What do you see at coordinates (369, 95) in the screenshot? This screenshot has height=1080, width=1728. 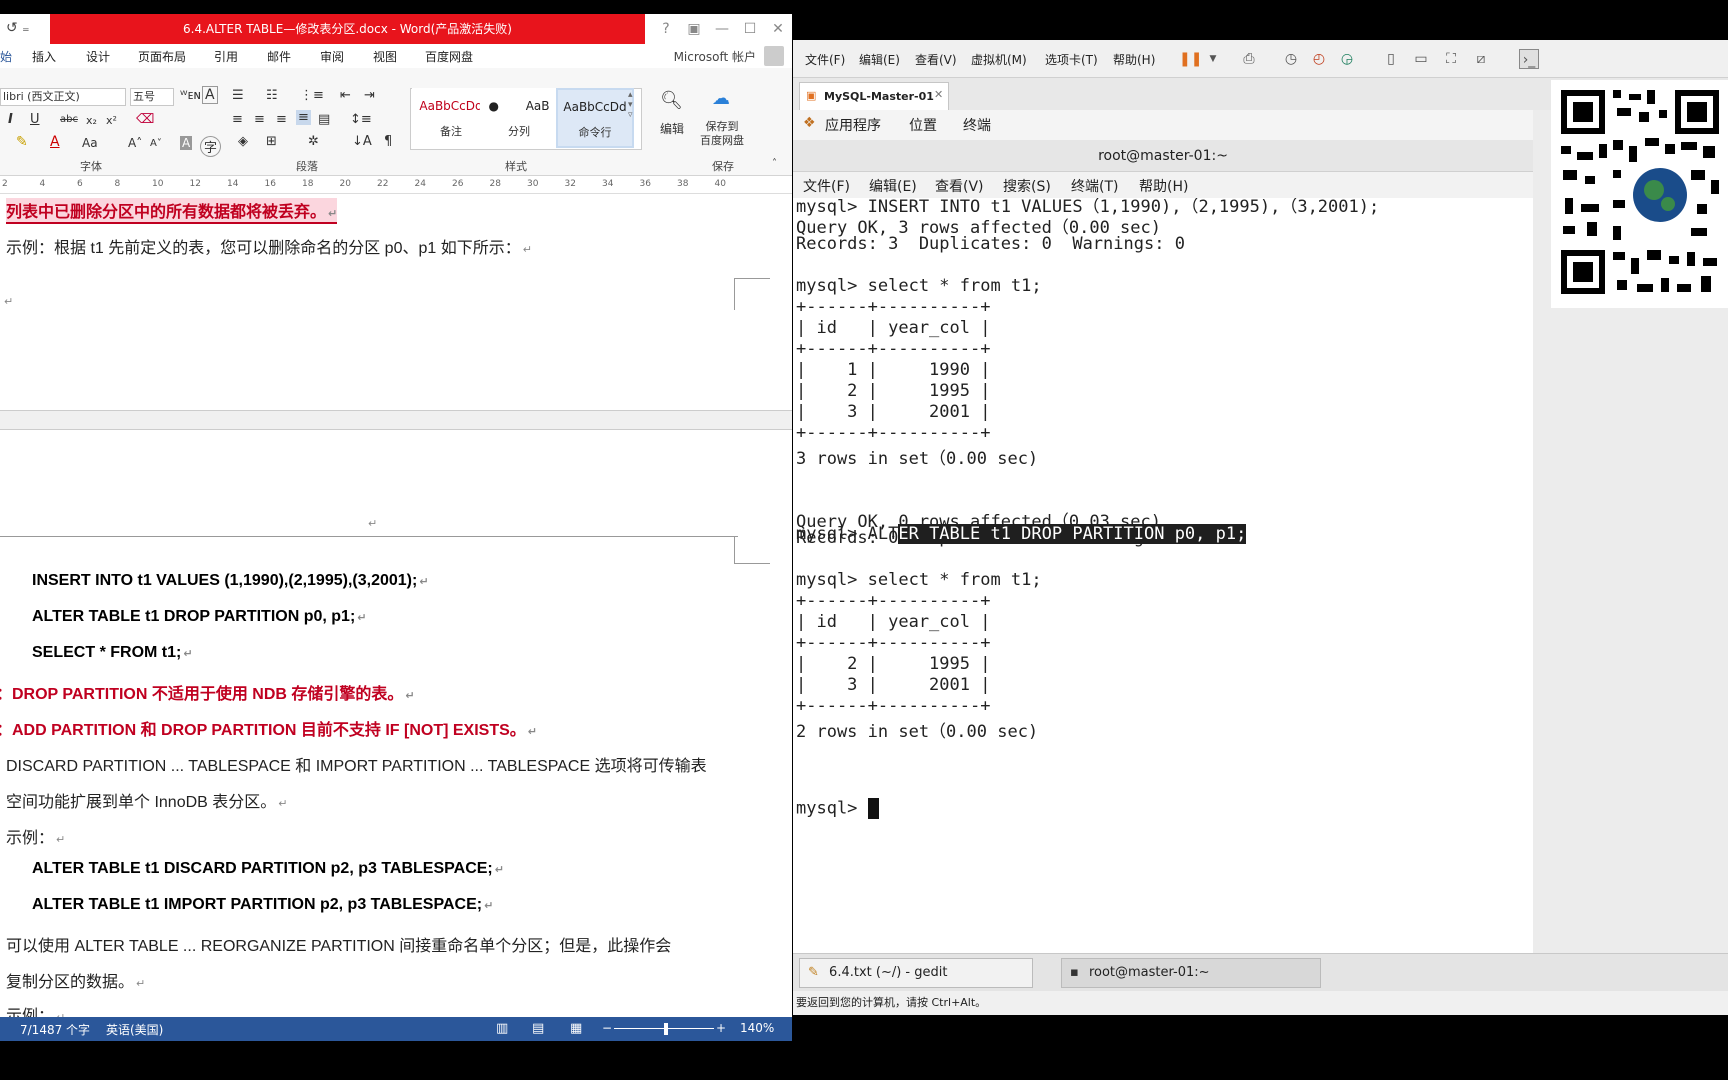 I see `increase-indent-icon: ⇥` at bounding box center [369, 95].